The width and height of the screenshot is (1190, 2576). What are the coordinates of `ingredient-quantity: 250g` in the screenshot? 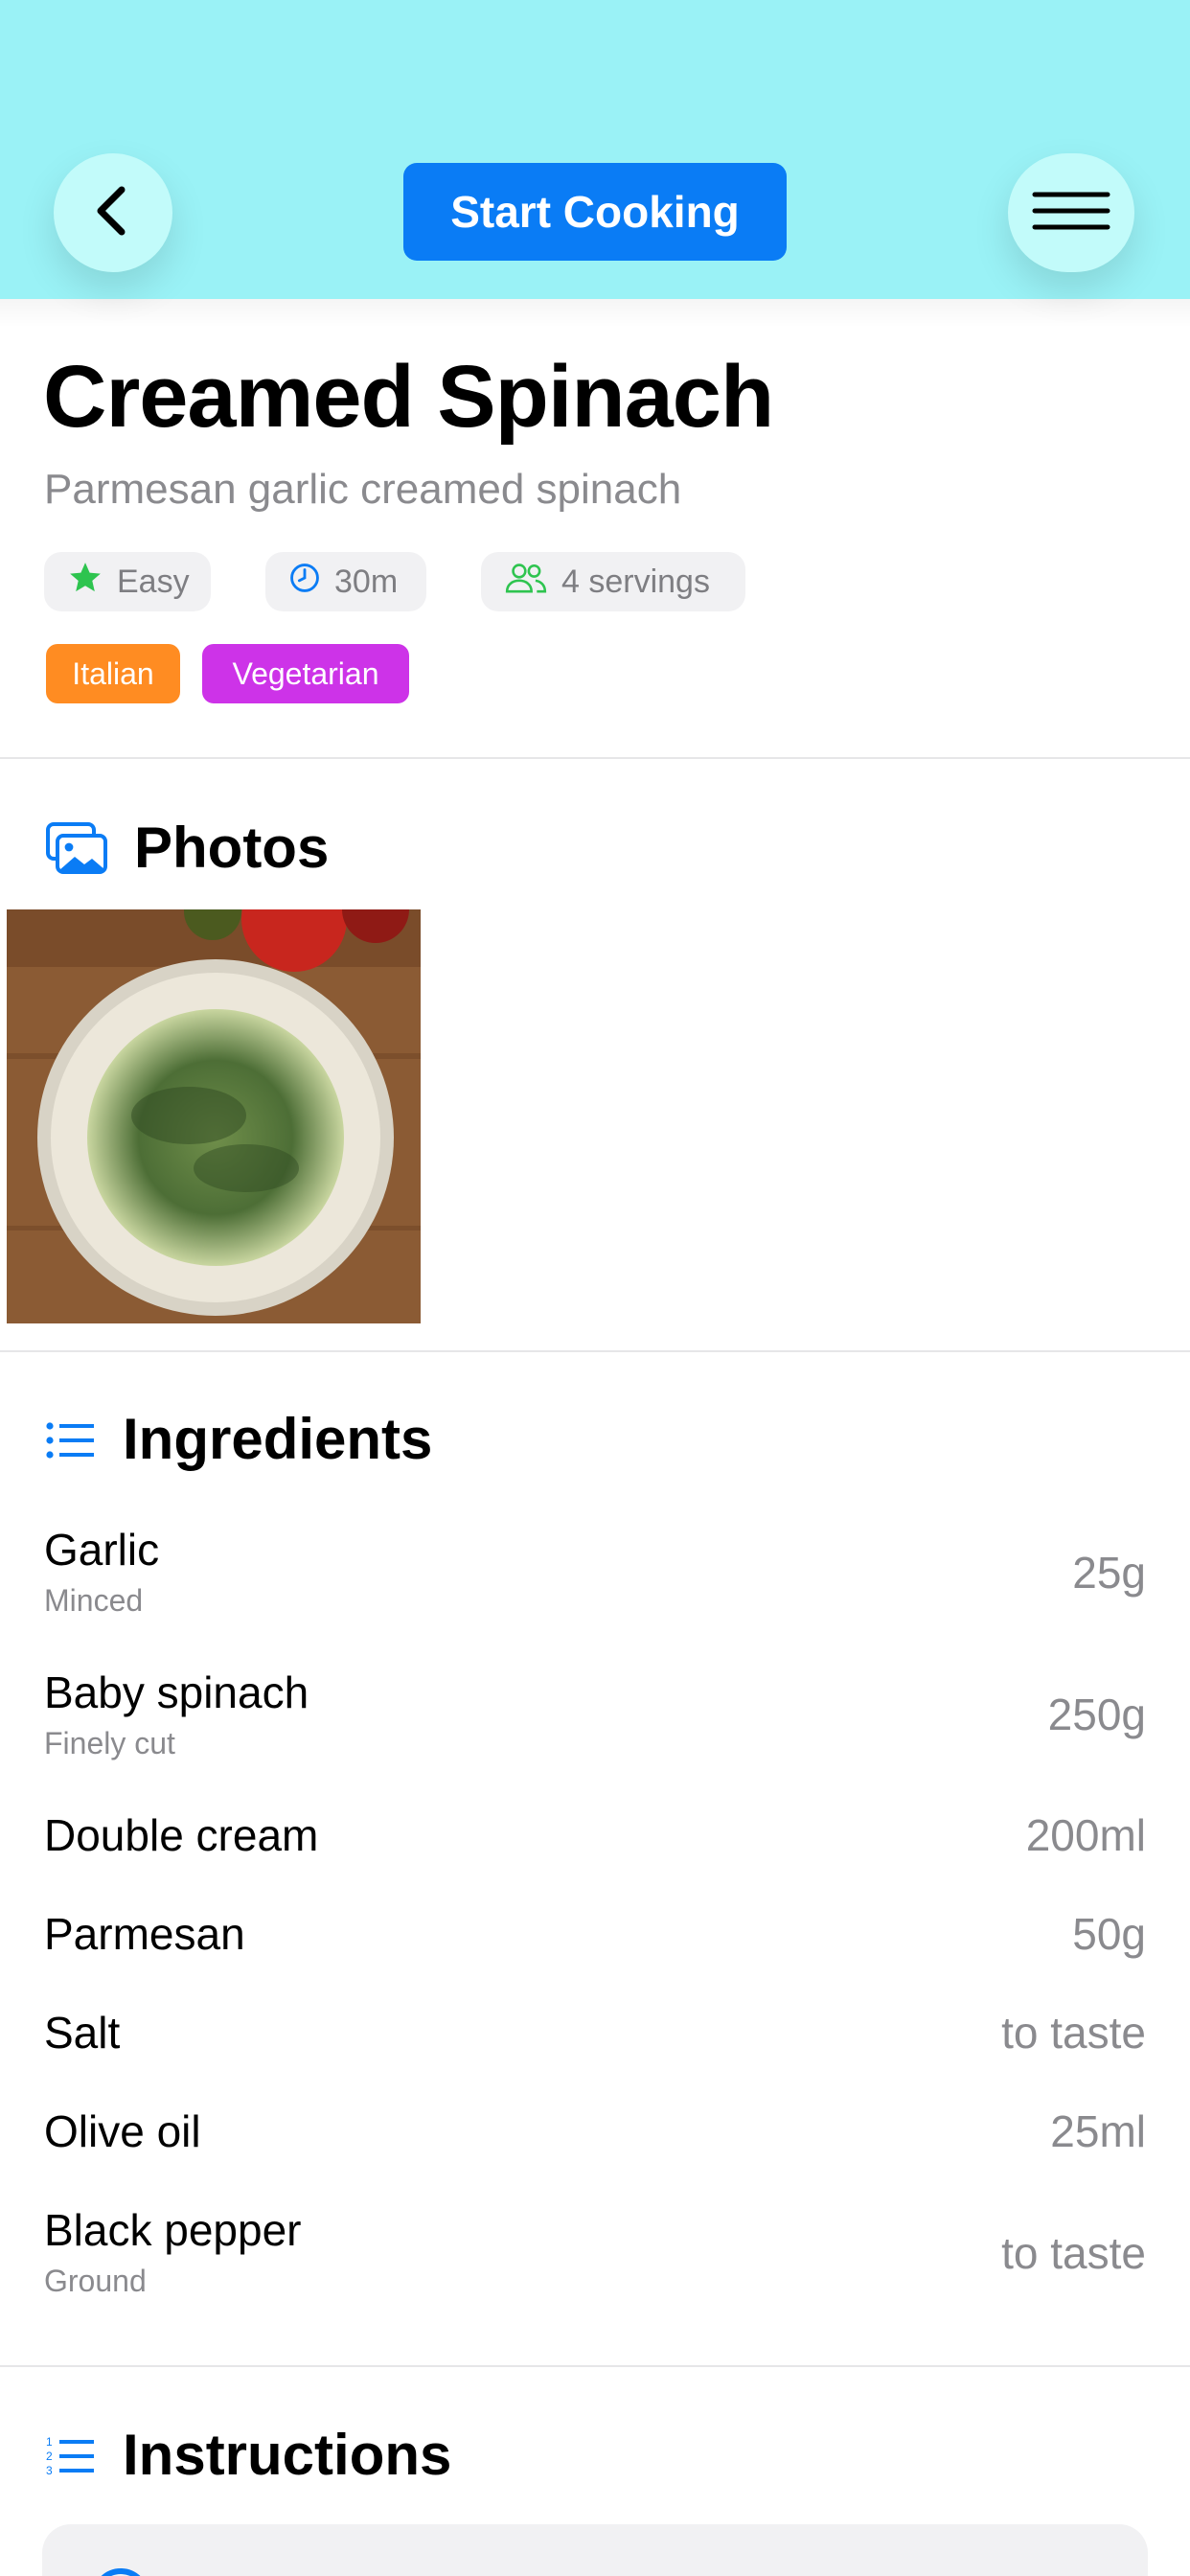 It's located at (1097, 1714).